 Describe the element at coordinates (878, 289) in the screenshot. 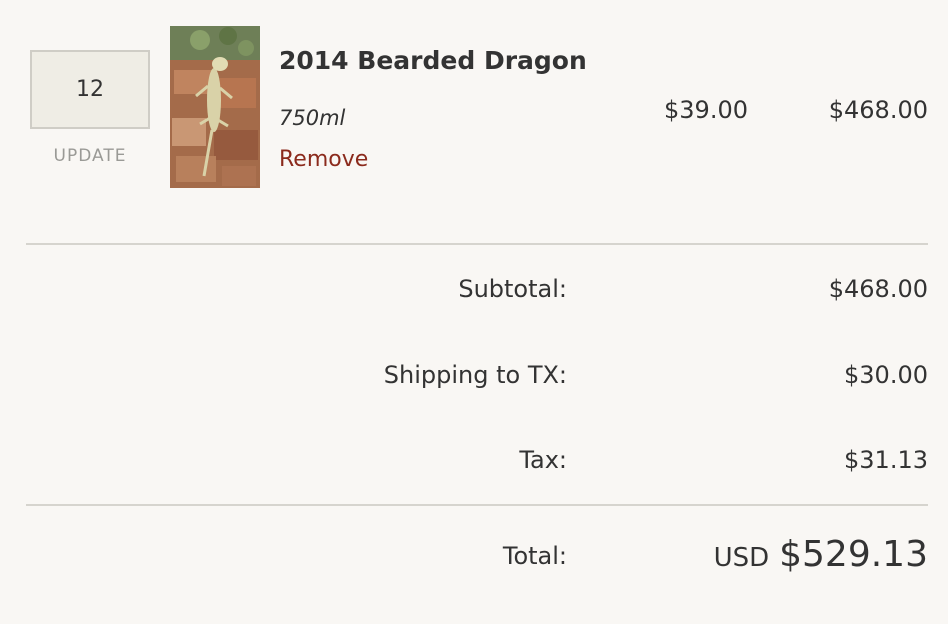

I see `subtotal-value: $468.00` at that location.